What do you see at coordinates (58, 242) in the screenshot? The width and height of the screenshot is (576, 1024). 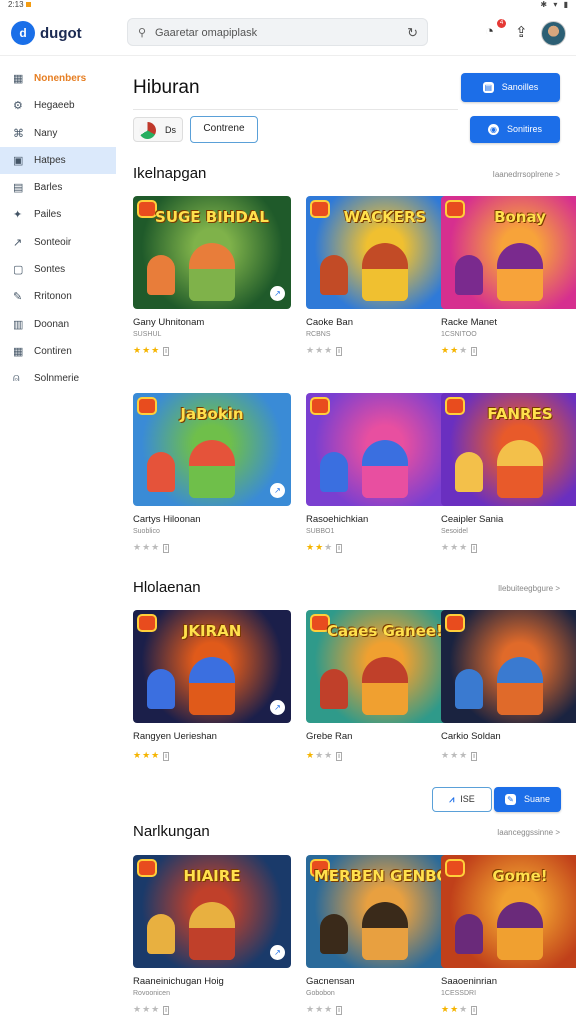 I see `sidebar-item: ↗ Sonteoir` at bounding box center [58, 242].